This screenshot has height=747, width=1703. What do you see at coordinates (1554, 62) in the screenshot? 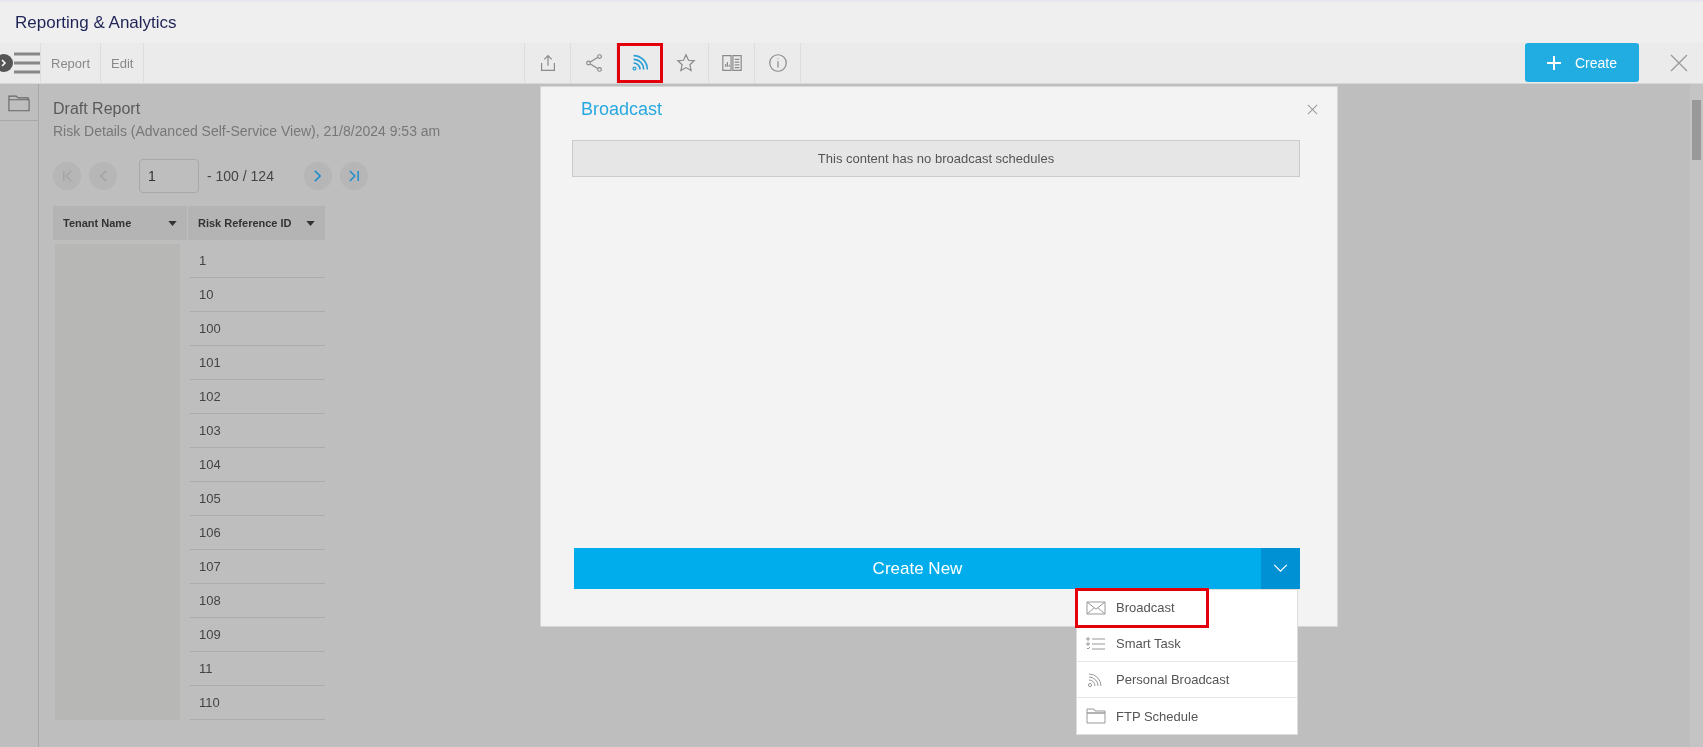
I see `plus-icon` at bounding box center [1554, 62].